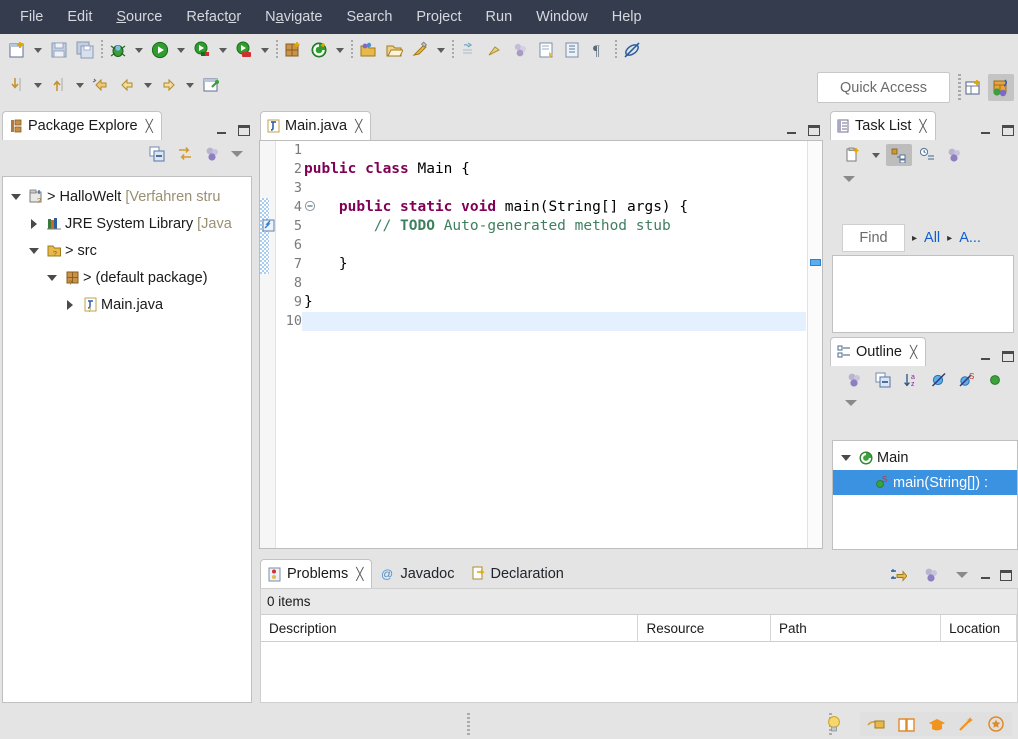  Describe the element at coordinates (420, 50) in the screenshot. I see `search-button` at that location.